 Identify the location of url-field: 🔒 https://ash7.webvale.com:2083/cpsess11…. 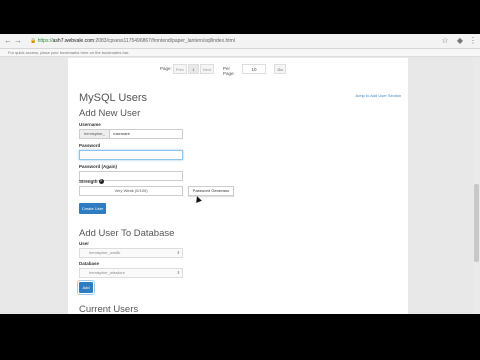
(230, 41).